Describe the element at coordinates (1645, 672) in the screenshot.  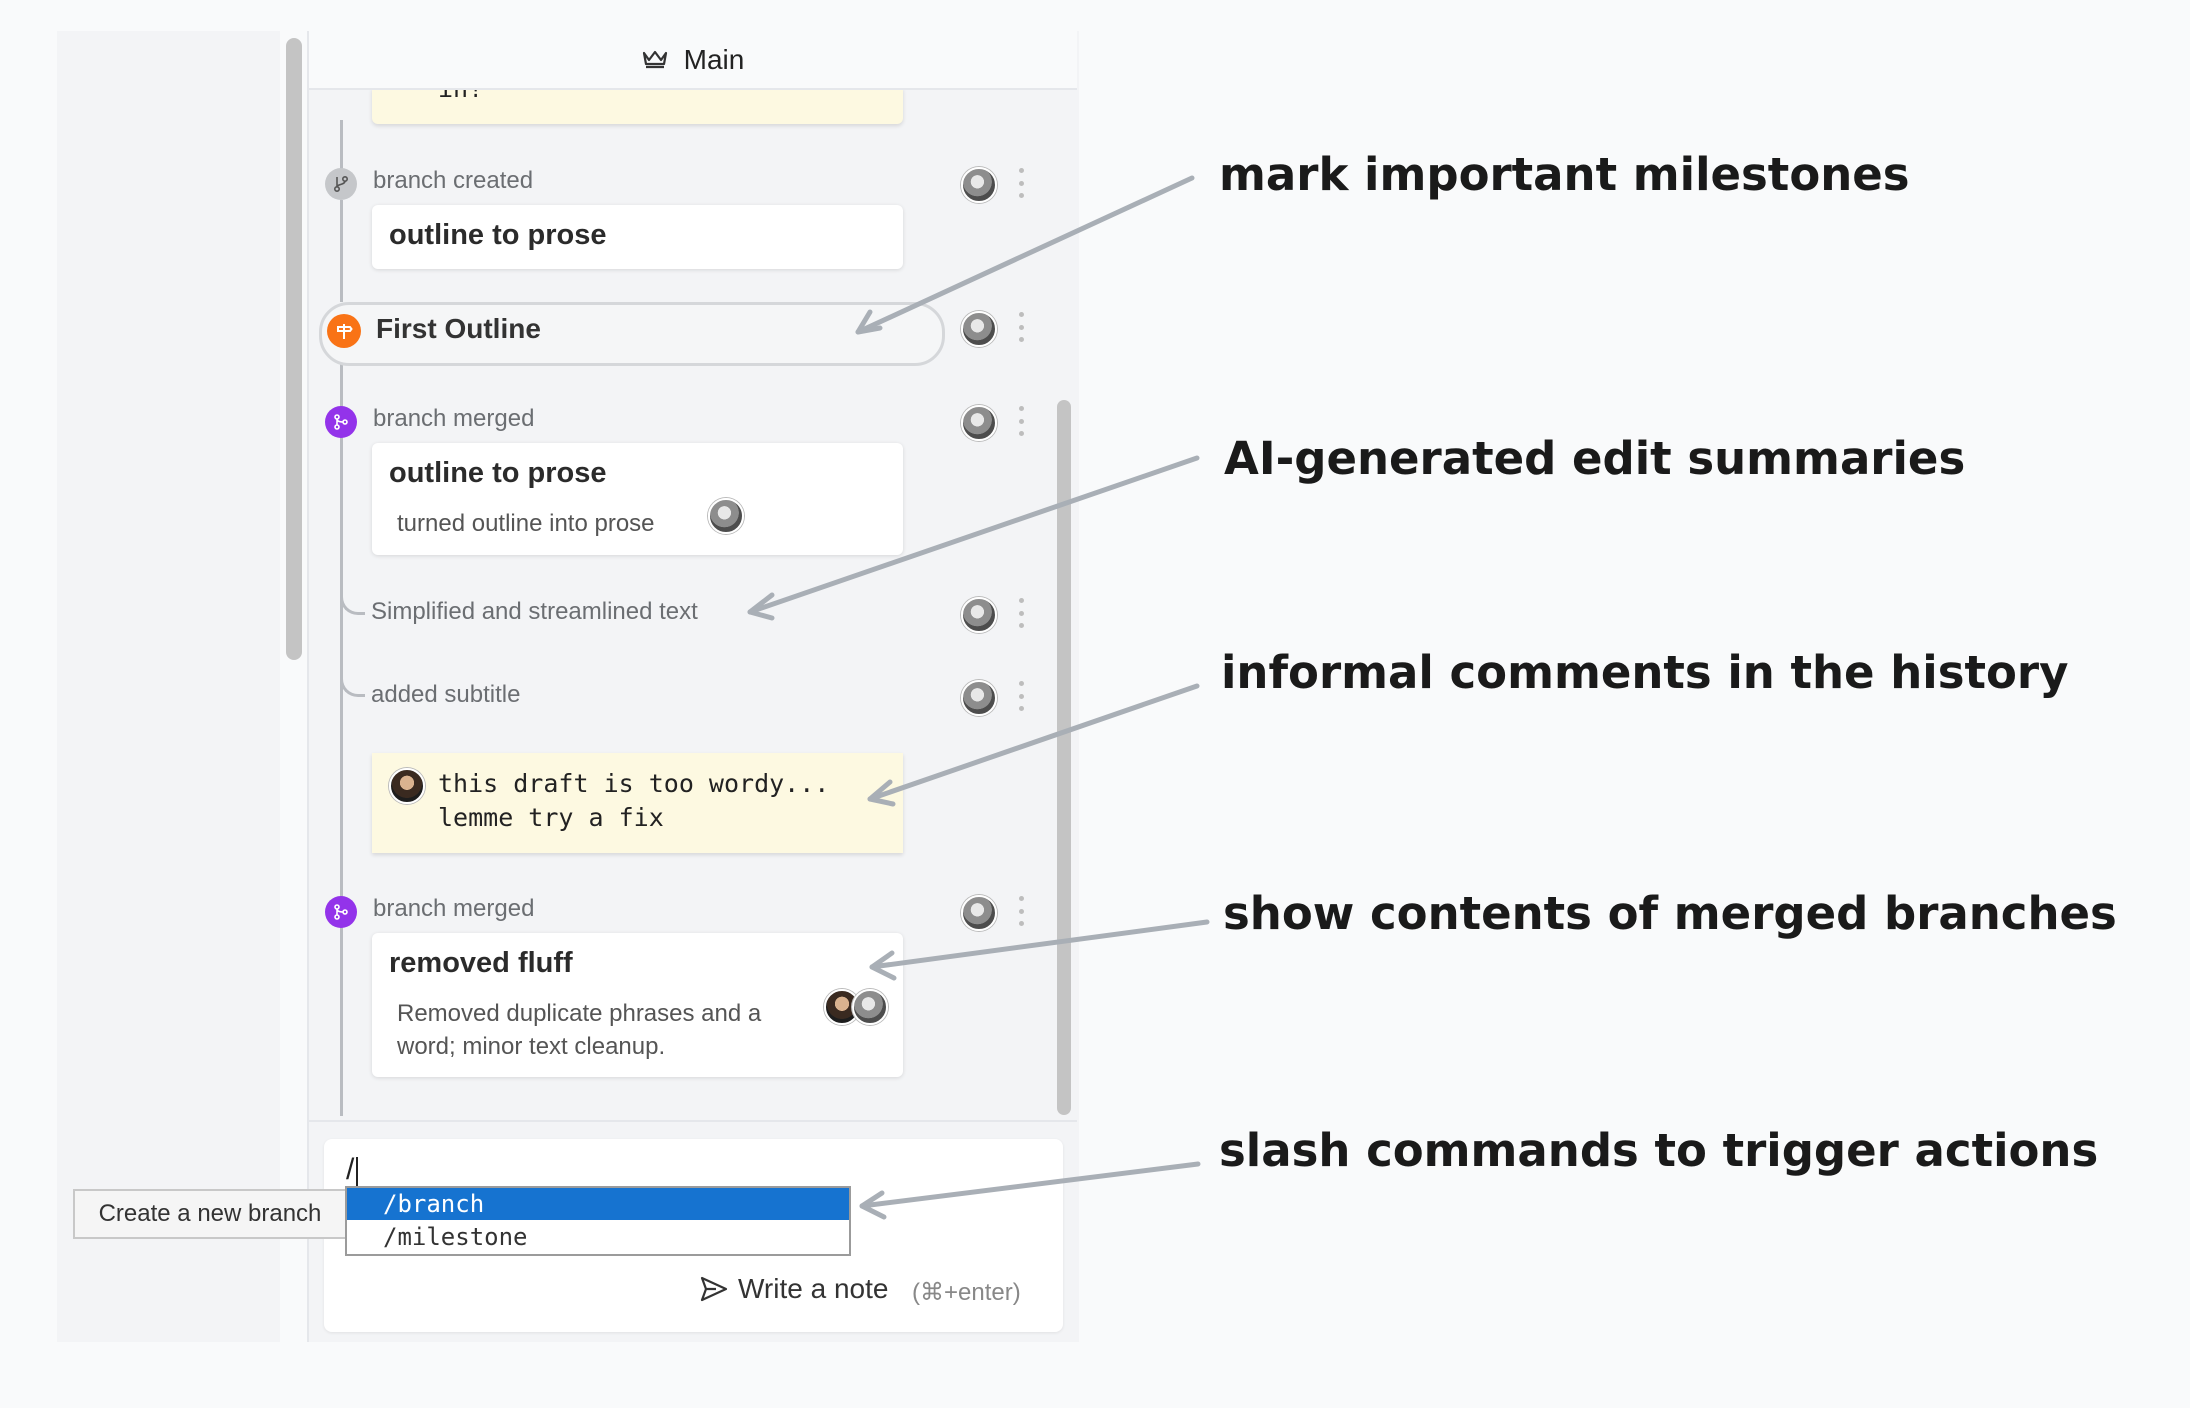
I see `annotation-caption: informal comments in the history` at that location.